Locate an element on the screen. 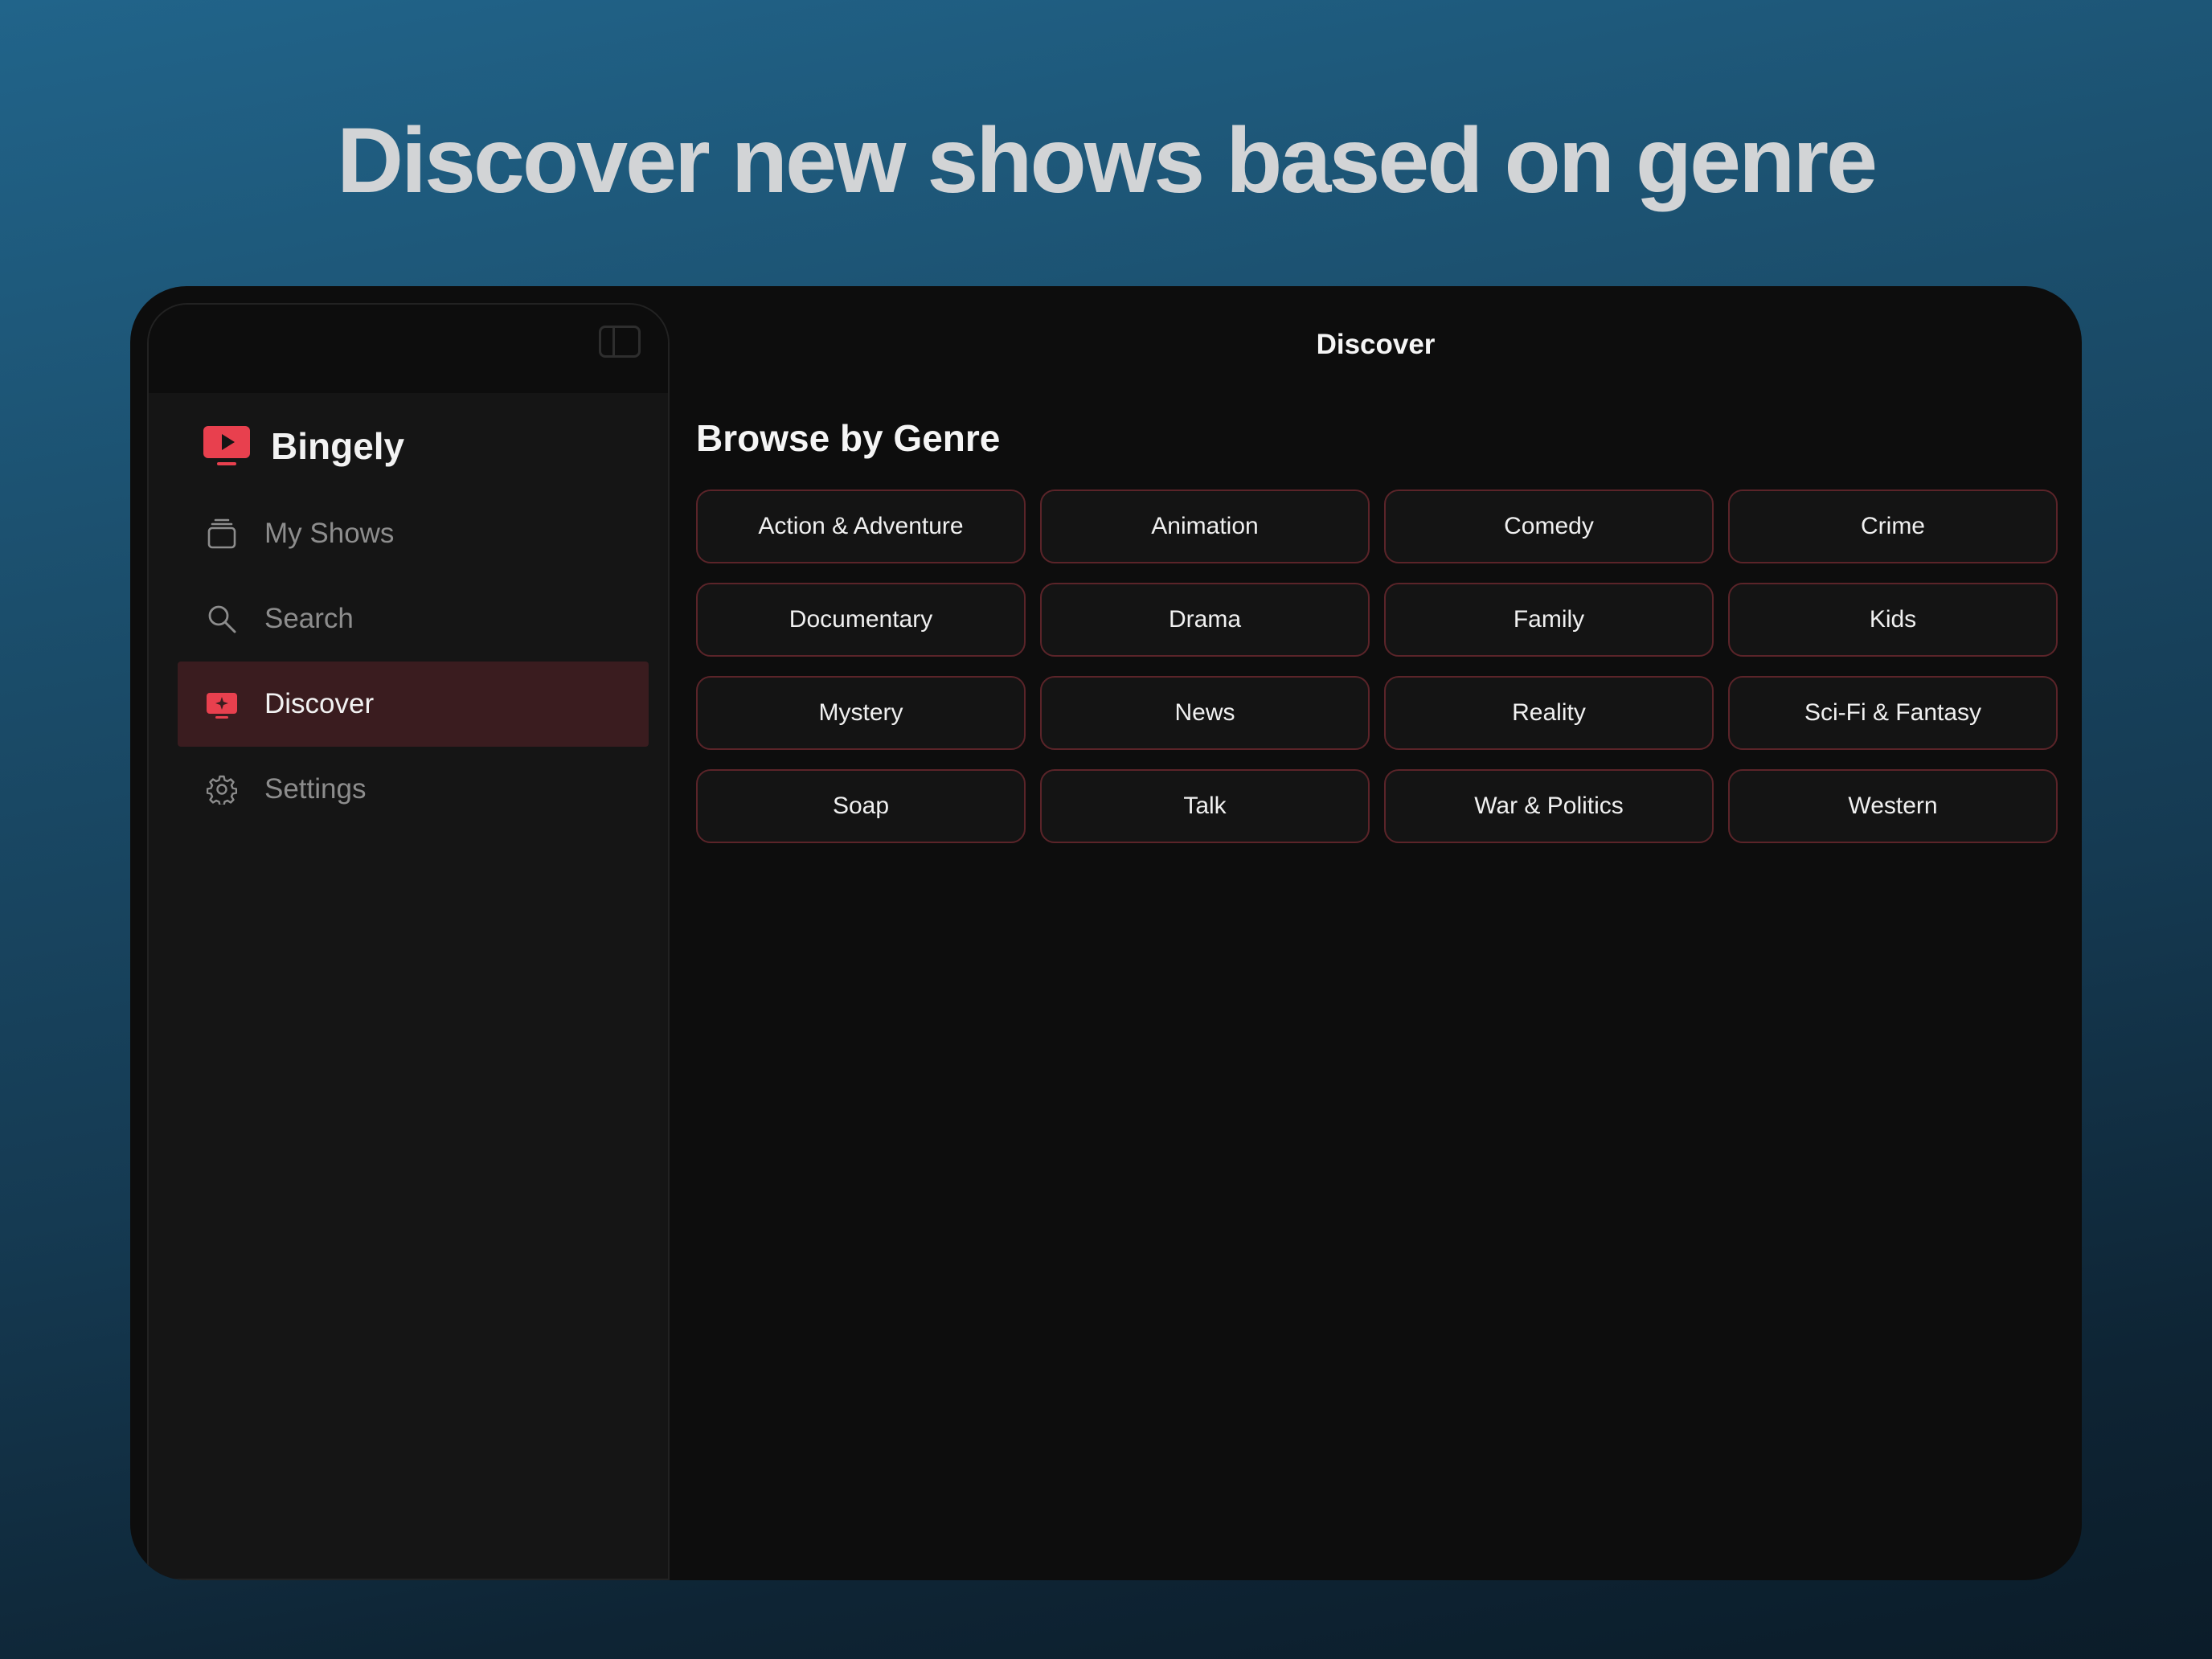  genre-button-kids: Kids is located at coordinates (1893, 620).